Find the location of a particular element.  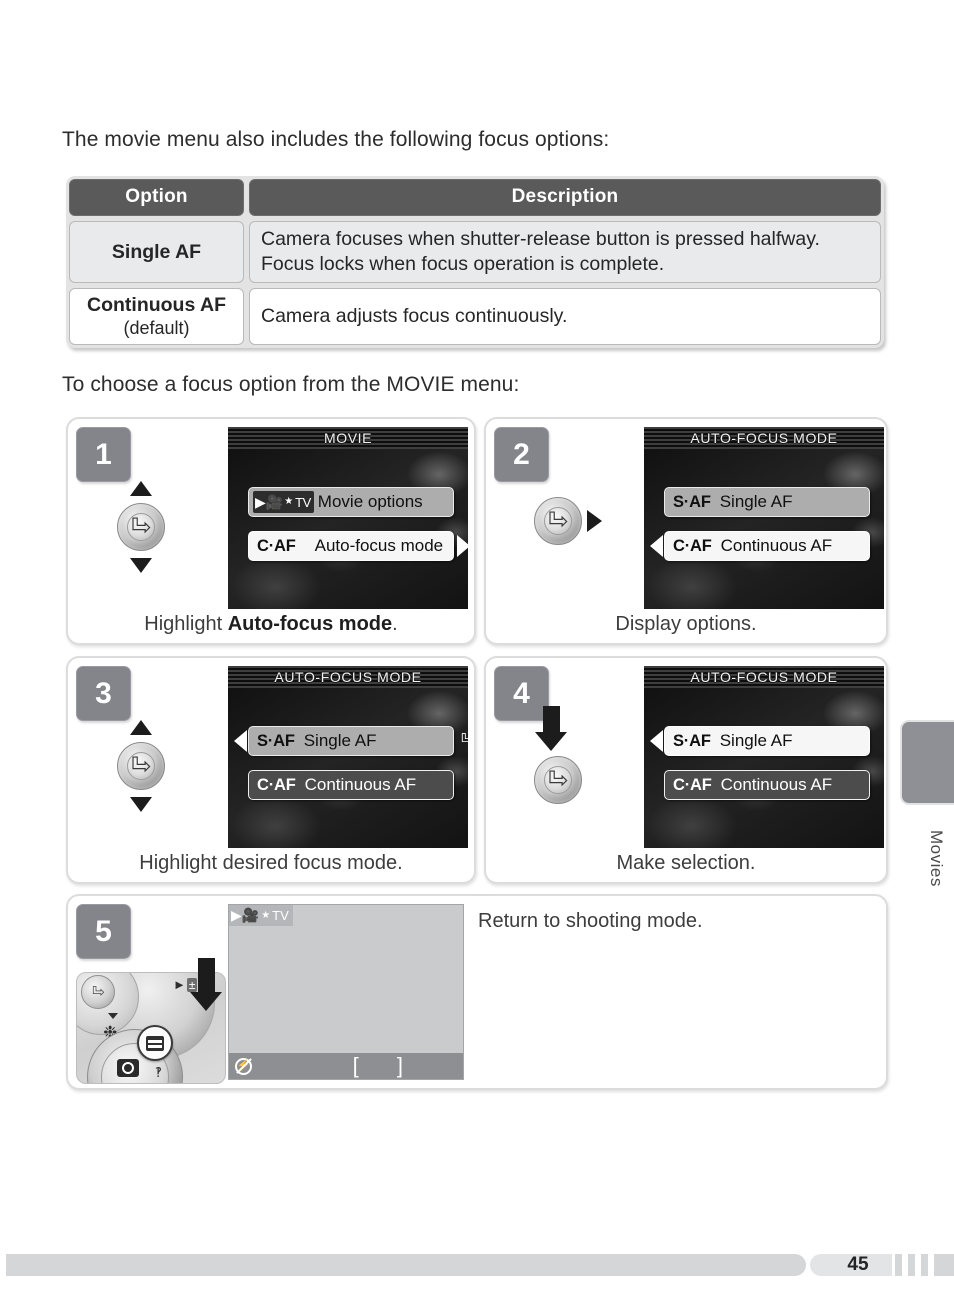

lcd-title-bar: AUTO-FOCUS MODE is located at coordinates (348, 677).